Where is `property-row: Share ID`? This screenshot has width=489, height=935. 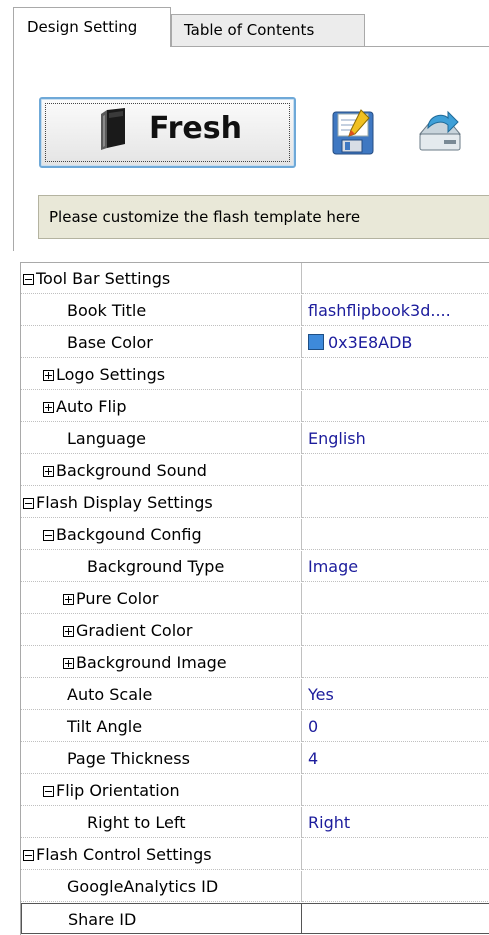
property-row: Share ID is located at coordinates (255, 919).